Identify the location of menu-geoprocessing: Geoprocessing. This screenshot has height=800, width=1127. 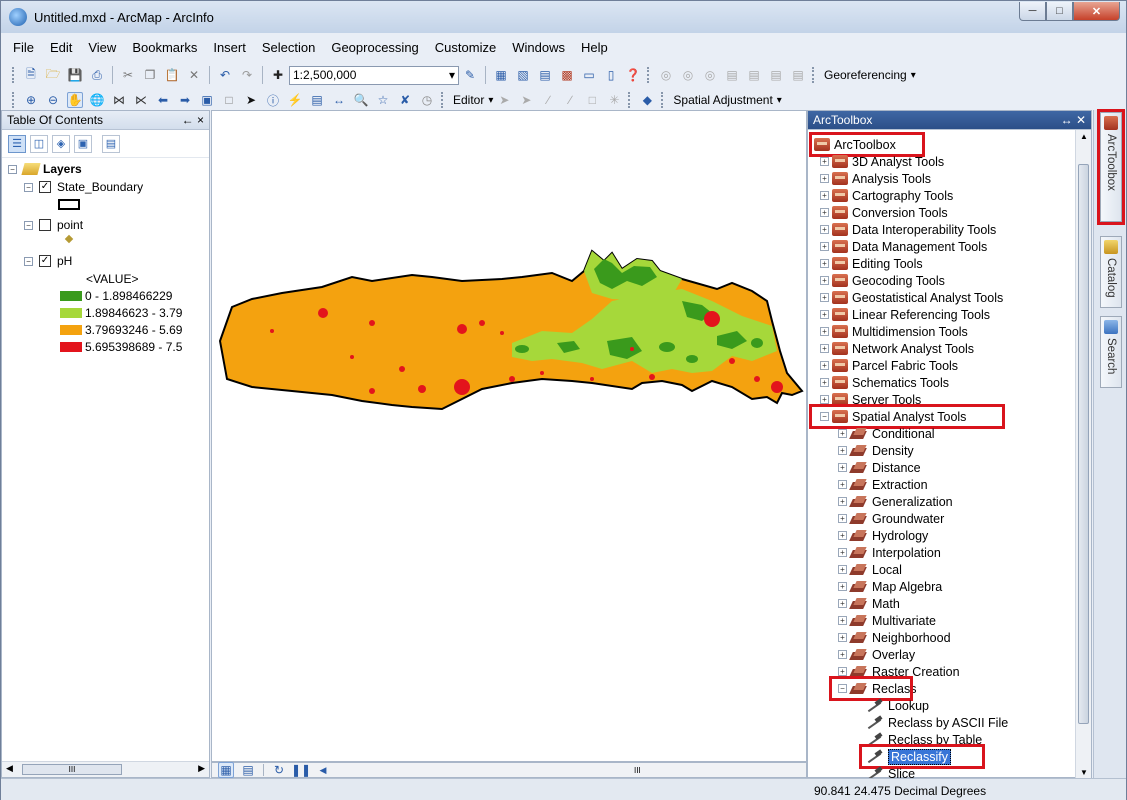
(374, 48).